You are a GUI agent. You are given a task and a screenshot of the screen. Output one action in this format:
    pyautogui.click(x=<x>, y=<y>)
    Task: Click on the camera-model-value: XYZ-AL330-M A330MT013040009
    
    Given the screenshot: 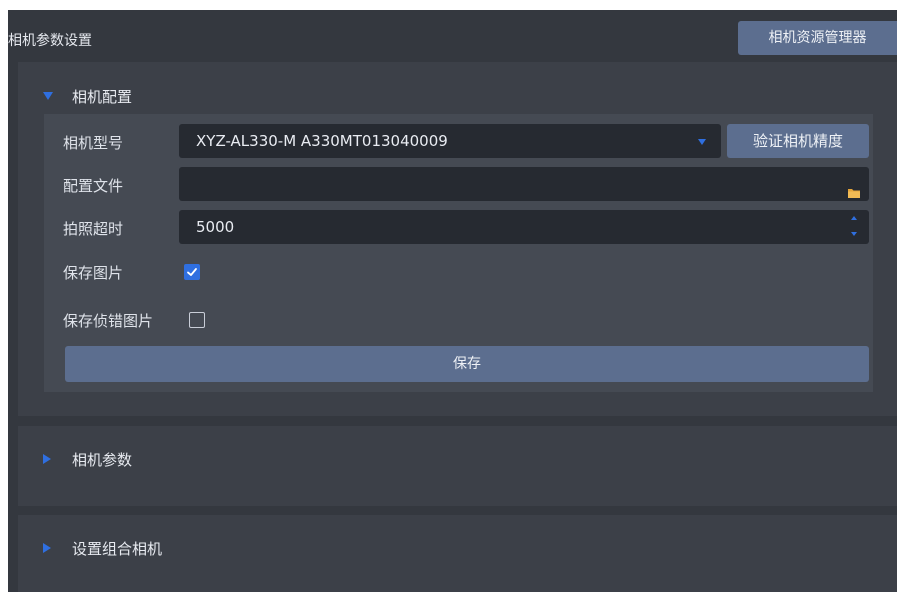 What is the action you would take?
    pyautogui.click(x=322, y=141)
    